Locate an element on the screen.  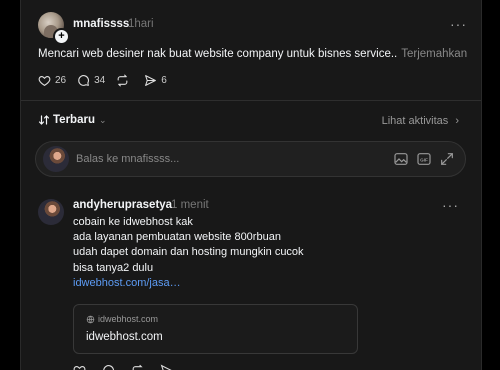
sort-dropdown: Terbaru ⌄ is located at coordinates (72, 120).